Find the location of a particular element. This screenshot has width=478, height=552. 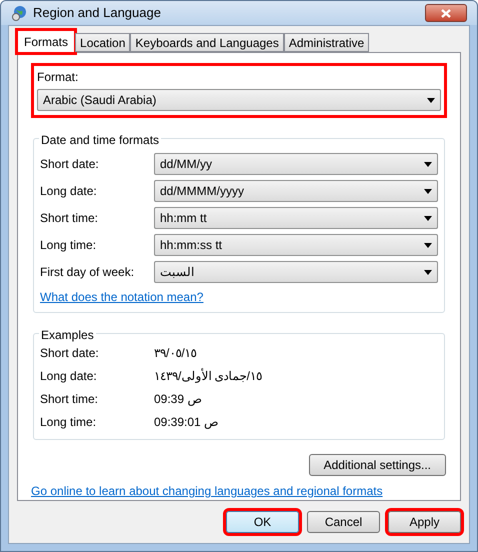

close-button is located at coordinates (446, 13).